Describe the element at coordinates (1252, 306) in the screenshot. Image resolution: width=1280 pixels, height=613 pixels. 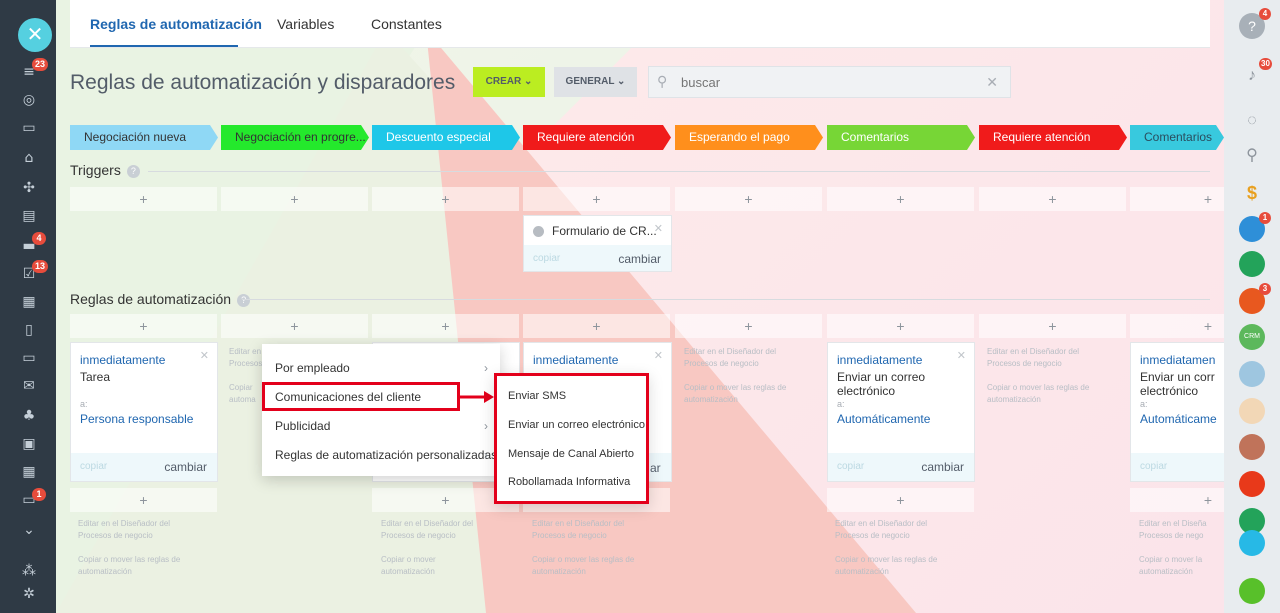
I see `right-sidebar: ? 4 ♪ 30 ◌ ⚲ $ 1 3 CRM` at that location.